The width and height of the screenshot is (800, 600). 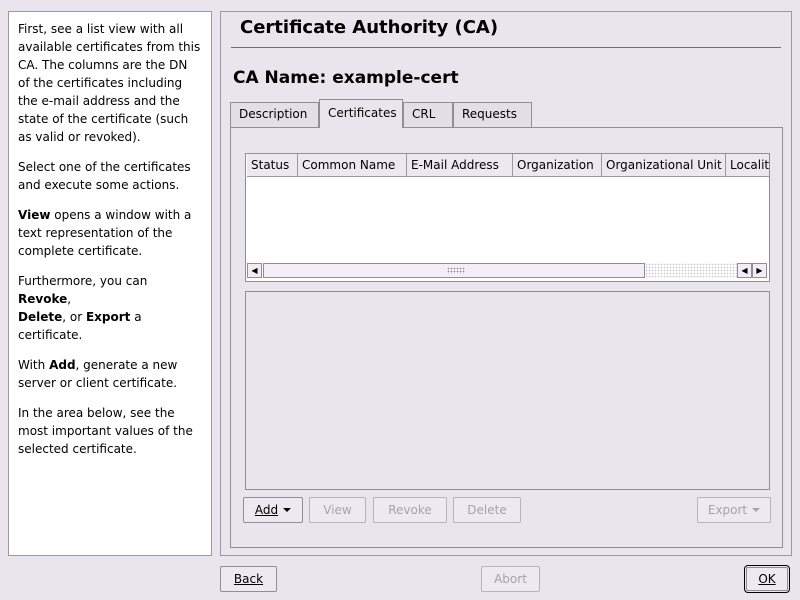 What do you see at coordinates (43, 299) in the screenshot?
I see `help-revoke-keyword: Revoke` at bounding box center [43, 299].